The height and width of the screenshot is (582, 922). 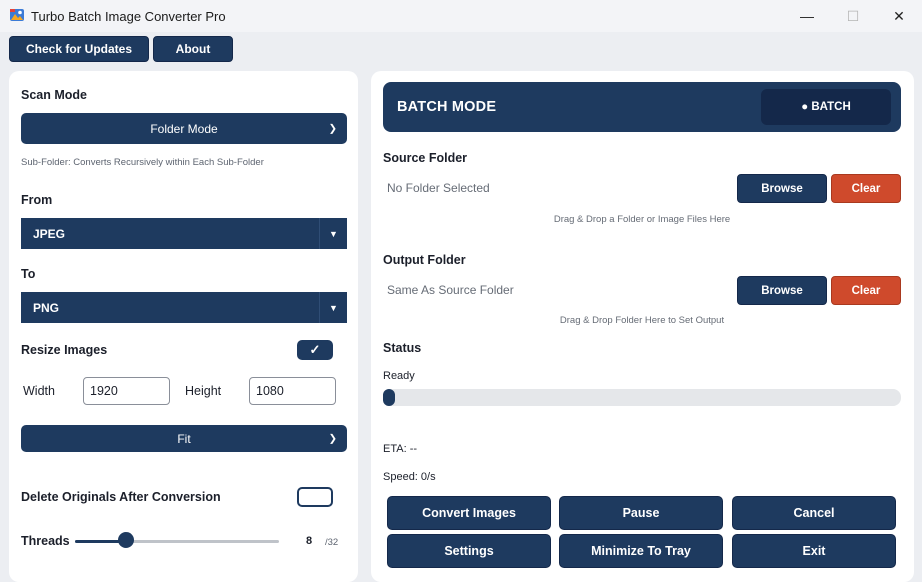 What do you see at coordinates (866, 188) in the screenshot?
I see `source-clear-button: Clear` at bounding box center [866, 188].